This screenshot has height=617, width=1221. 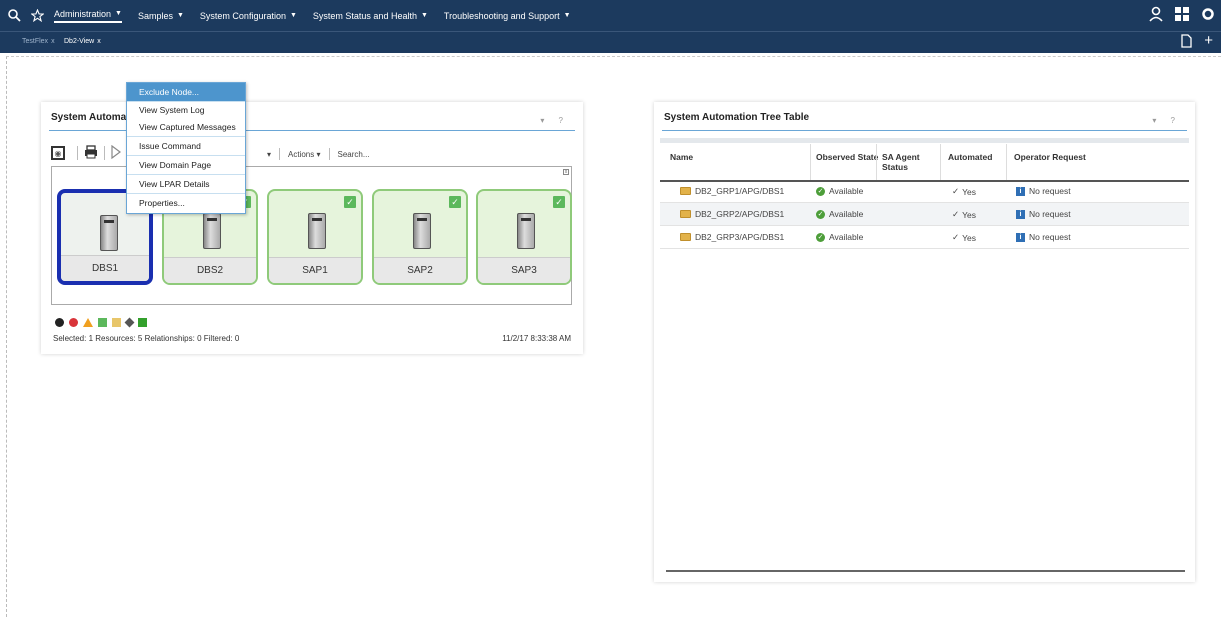 What do you see at coordinates (88, 322) in the screenshot?
I see `warning-icon` at bounding box center [88, 322].